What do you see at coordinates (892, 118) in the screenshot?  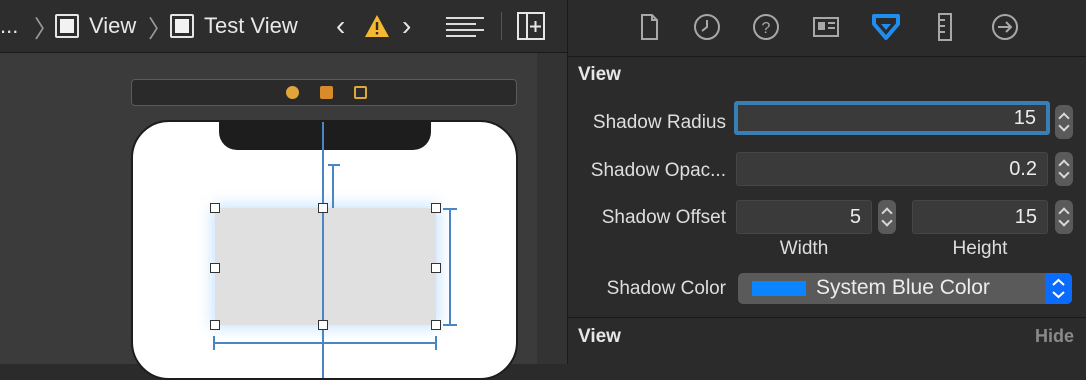 I see `shadow-radius-field: 15` at bounding box center [892, 118].